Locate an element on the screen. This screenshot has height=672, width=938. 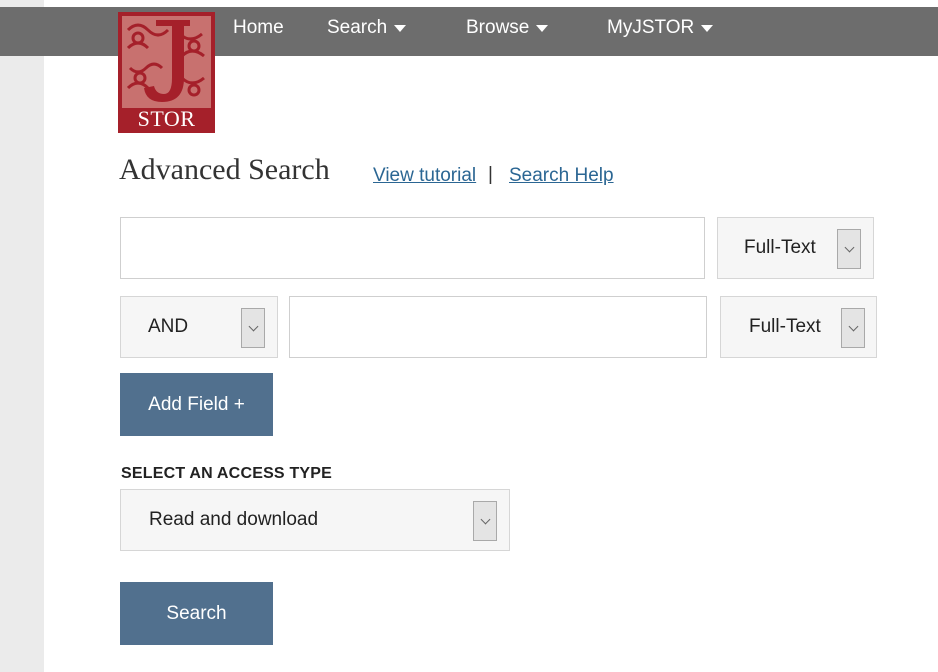
nav-search-label: Search is located at coordinates (357, 27).